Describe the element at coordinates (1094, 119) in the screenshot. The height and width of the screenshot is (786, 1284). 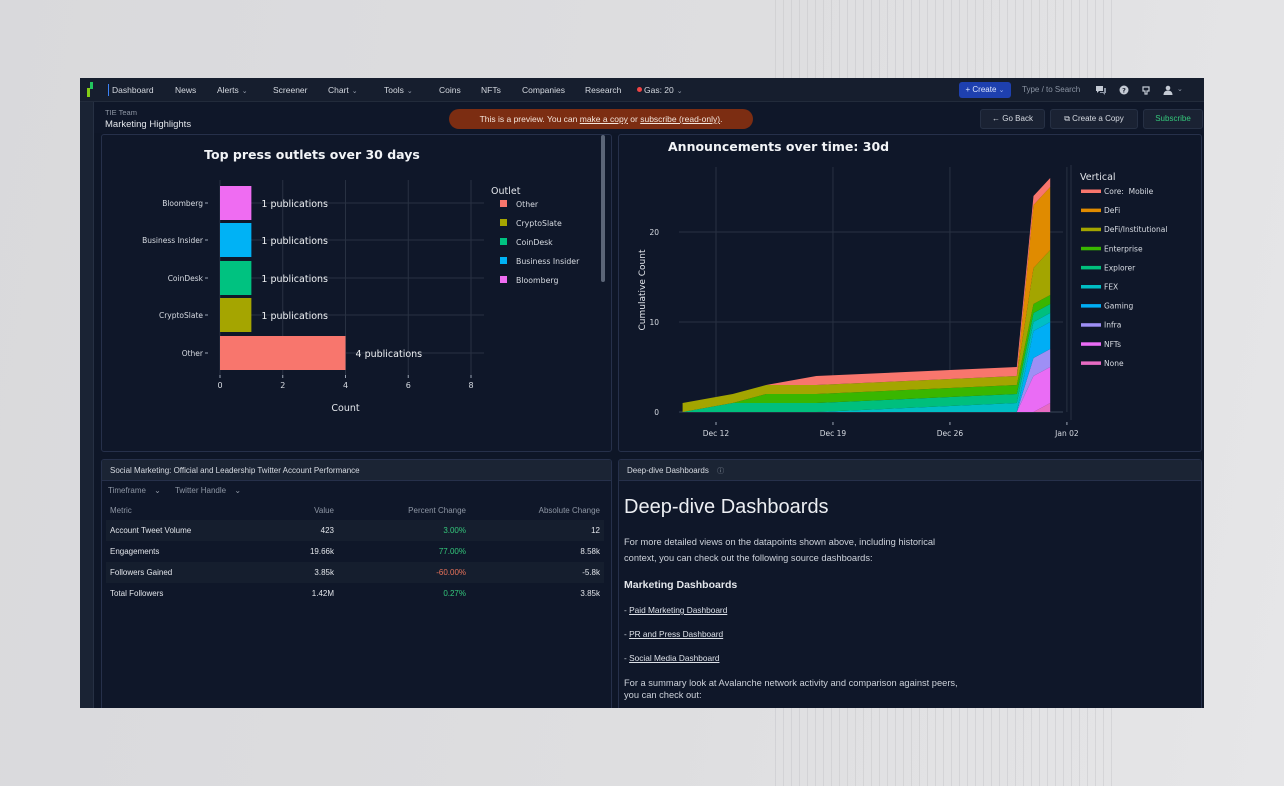
I see `create-copy-button: ⧉ Create a Copy` at that location.